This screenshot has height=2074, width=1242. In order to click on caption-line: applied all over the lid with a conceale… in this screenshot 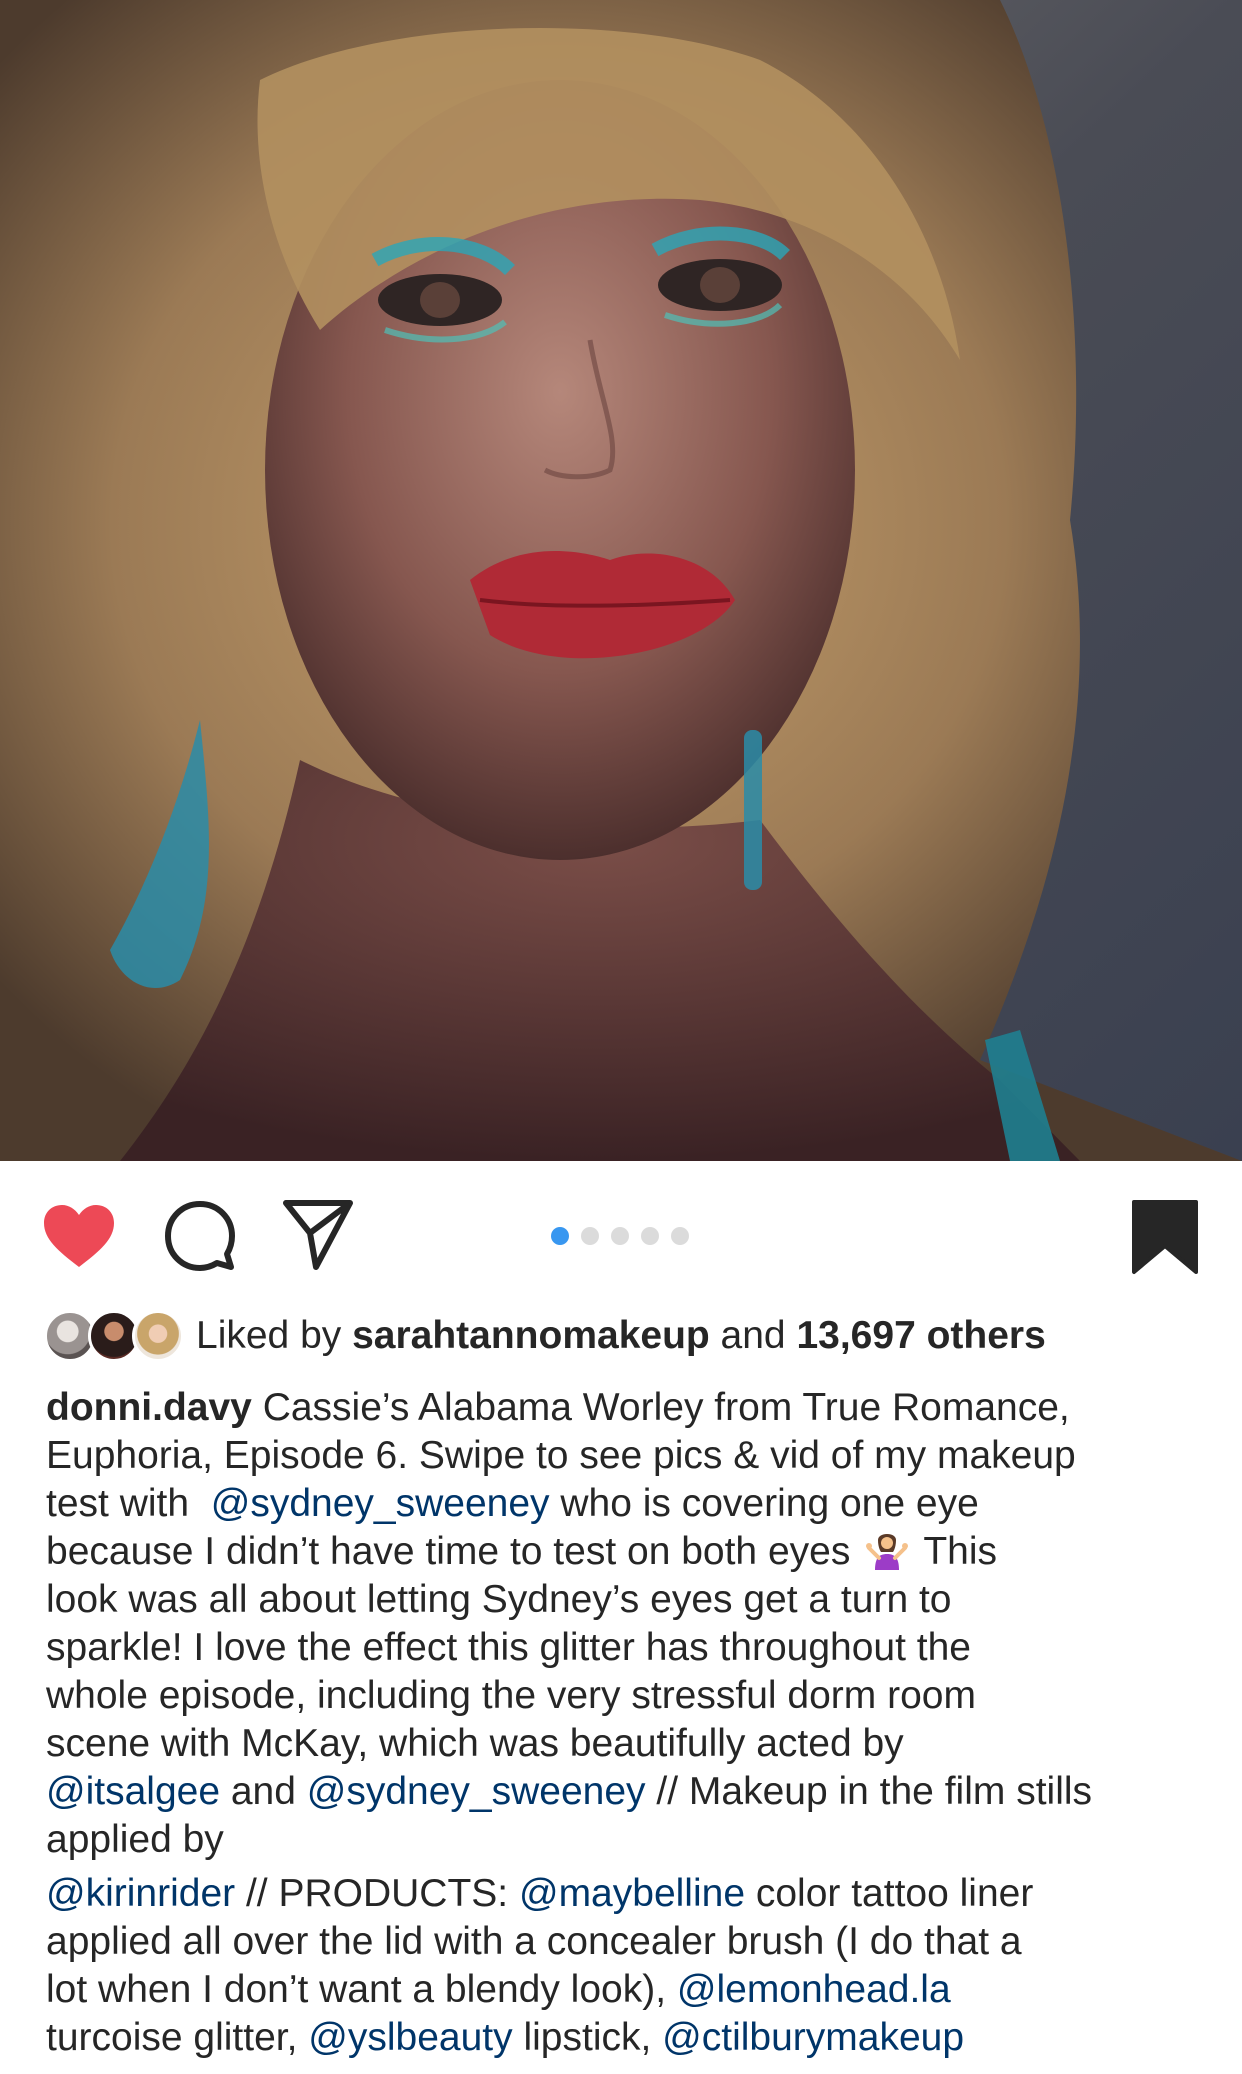, I will do `click(626, 1942)`.